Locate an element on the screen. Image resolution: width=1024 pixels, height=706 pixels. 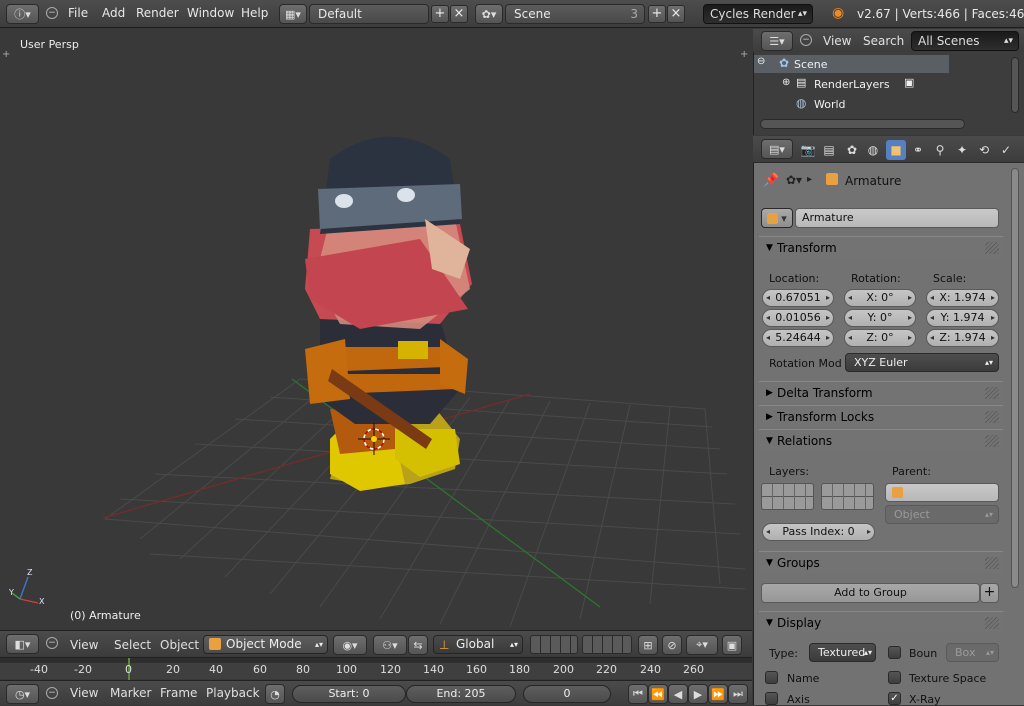
menu-render: Render is located at coordinates (157, 13).